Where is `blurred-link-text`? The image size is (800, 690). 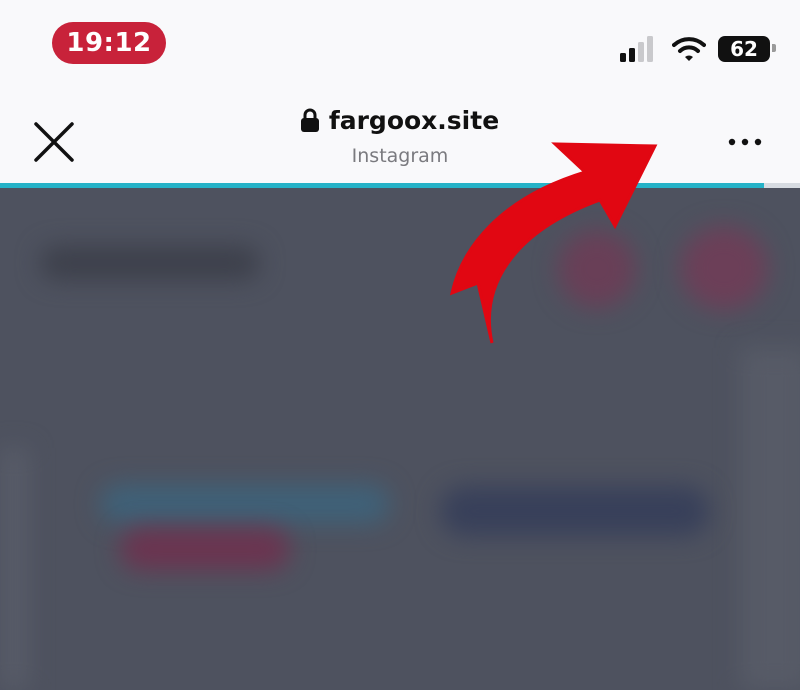
blurred-link-text is located at coordinates (245, 504).